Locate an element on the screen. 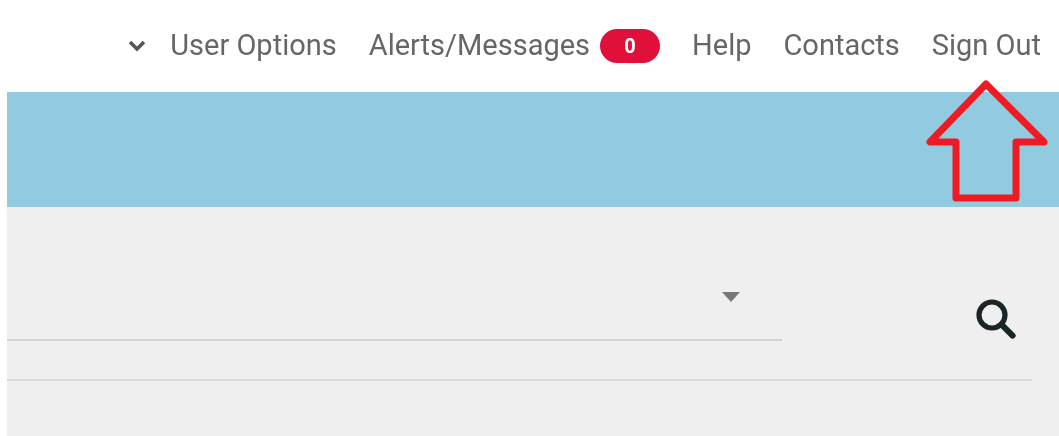  user-options-menu: User Options is located at coordinates (253, 46).